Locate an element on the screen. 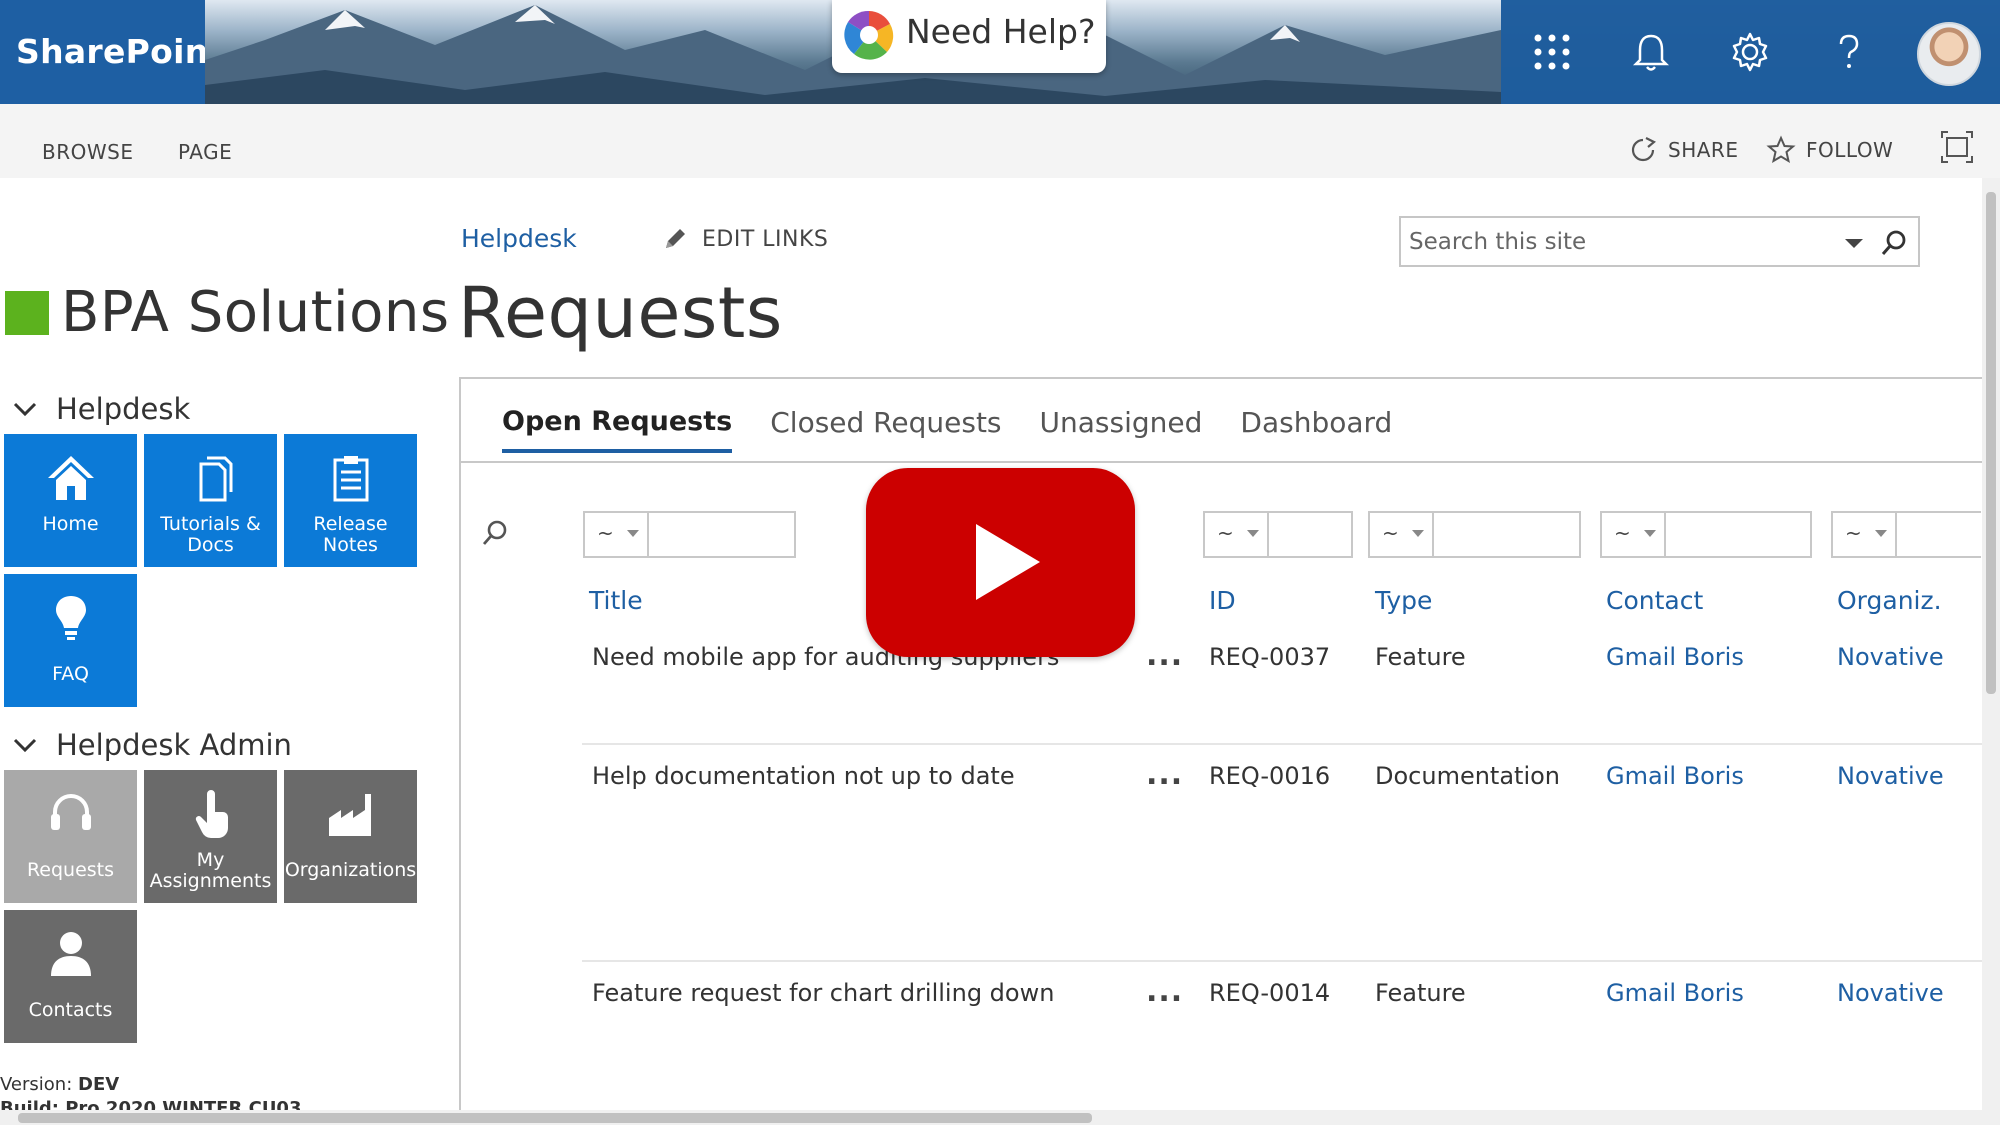 This screenshot has width=2000, height=1125. headset-icon is located at coordinates (71, 812).